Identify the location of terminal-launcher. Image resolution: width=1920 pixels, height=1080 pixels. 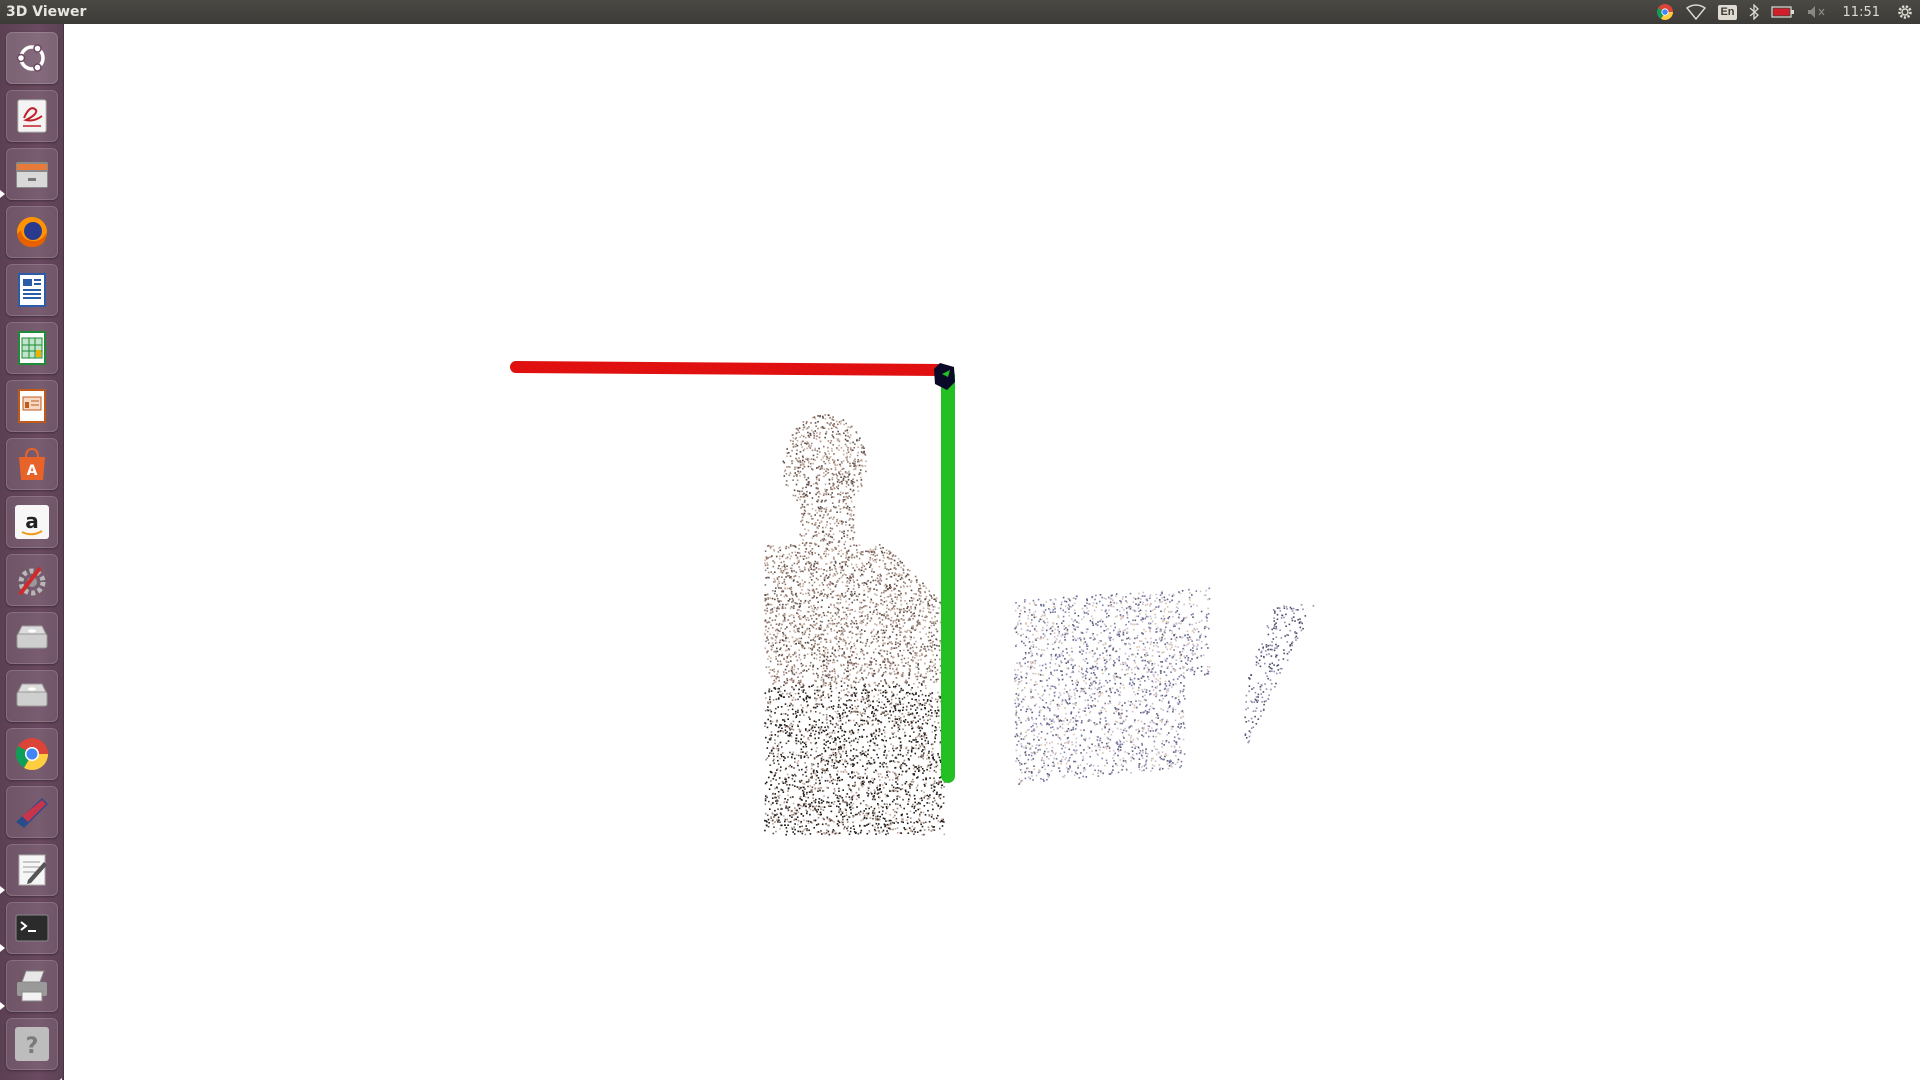
(32, 928).